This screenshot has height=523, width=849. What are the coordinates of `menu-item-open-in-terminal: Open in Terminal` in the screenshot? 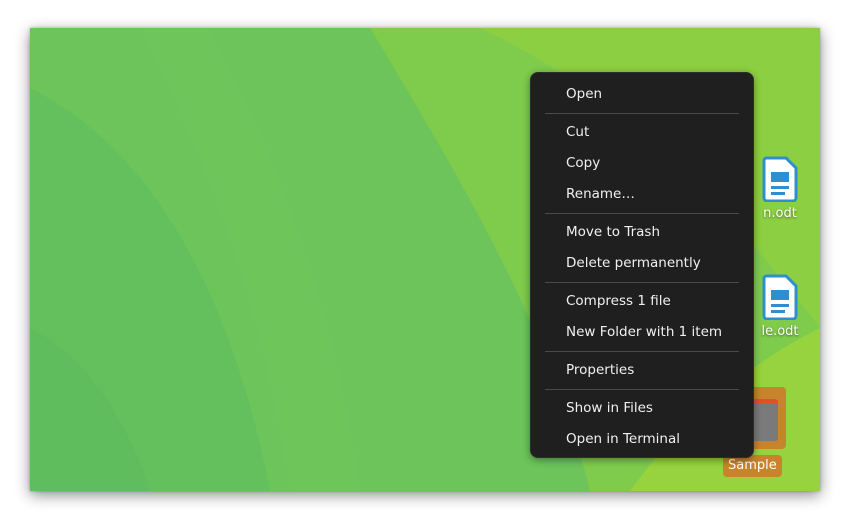 It's located at (642, 439).